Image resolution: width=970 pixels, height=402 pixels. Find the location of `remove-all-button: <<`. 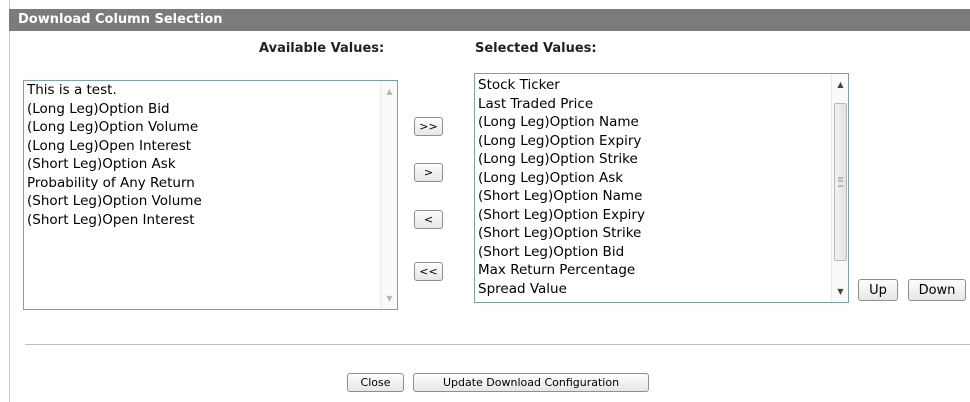

remove-all-button: << is located at coordinates (428, 271).